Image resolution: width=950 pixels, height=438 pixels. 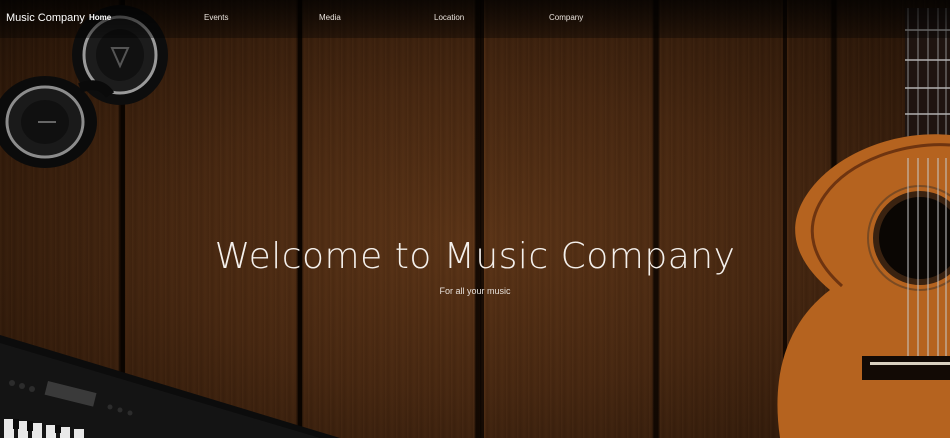 What do you see at coordinates (170, 386) in the screenshot?
I see `keyboard-icon` at bounding box center [170, 386].